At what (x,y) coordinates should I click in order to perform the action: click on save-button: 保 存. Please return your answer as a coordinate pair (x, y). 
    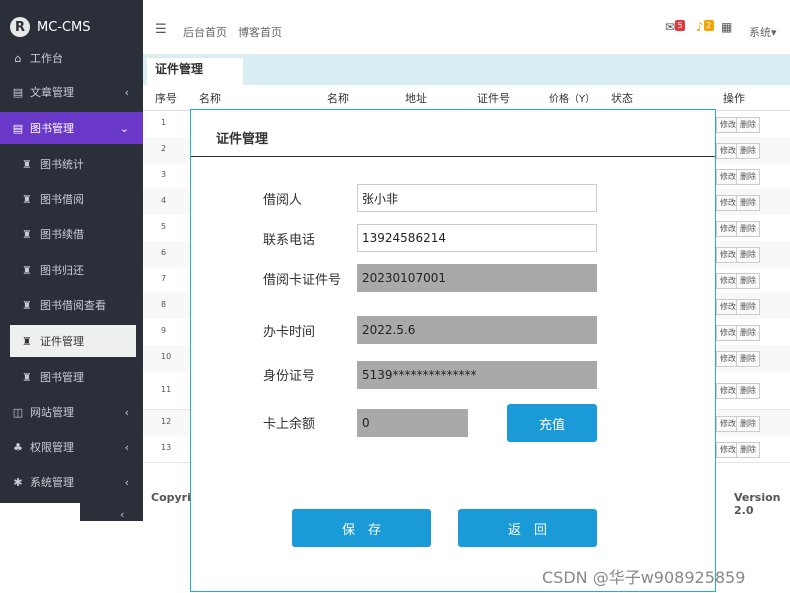
    Looking at the image, I should click on (361, 528).